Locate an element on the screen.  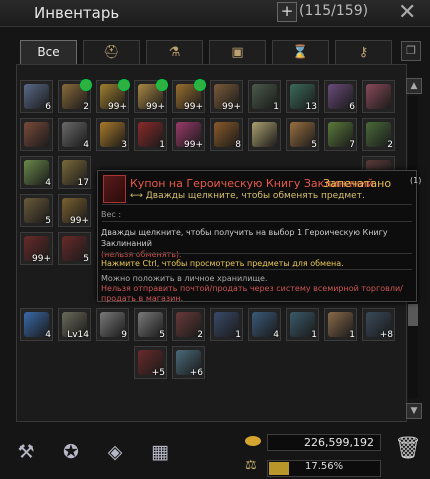
chest-icon: ▣ is located at coordinates (237, 52).